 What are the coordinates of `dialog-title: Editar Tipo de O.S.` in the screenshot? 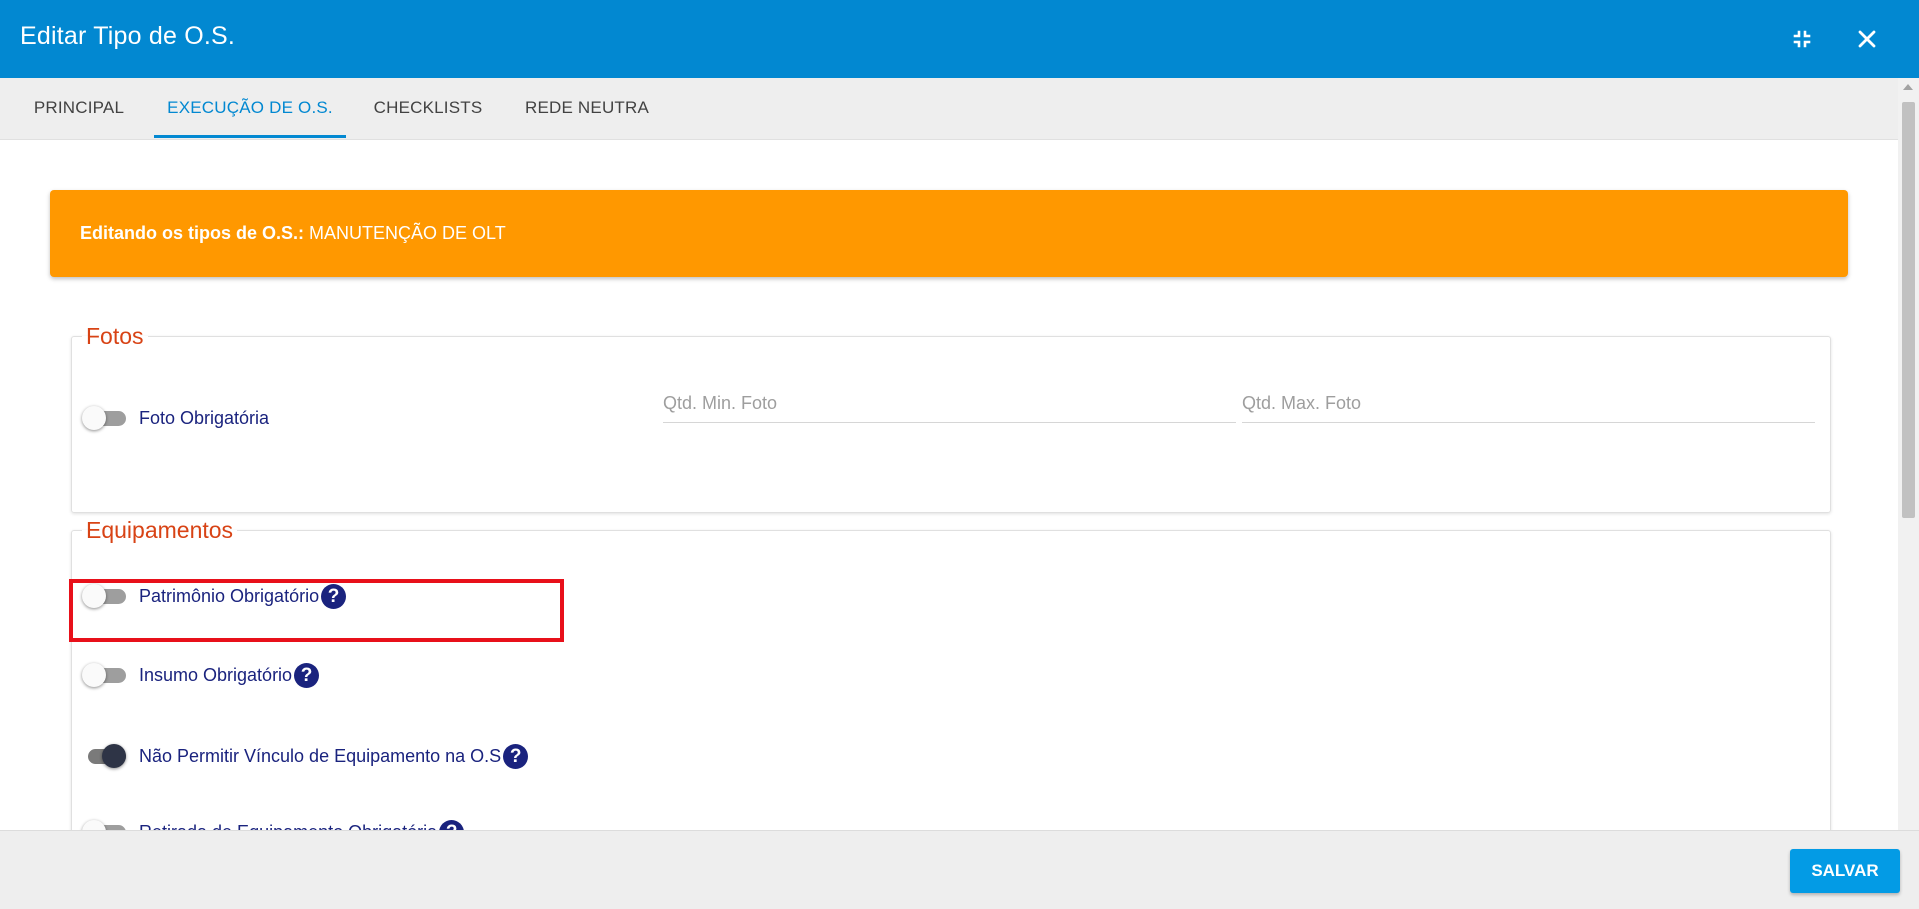 It's located at (128, 36).